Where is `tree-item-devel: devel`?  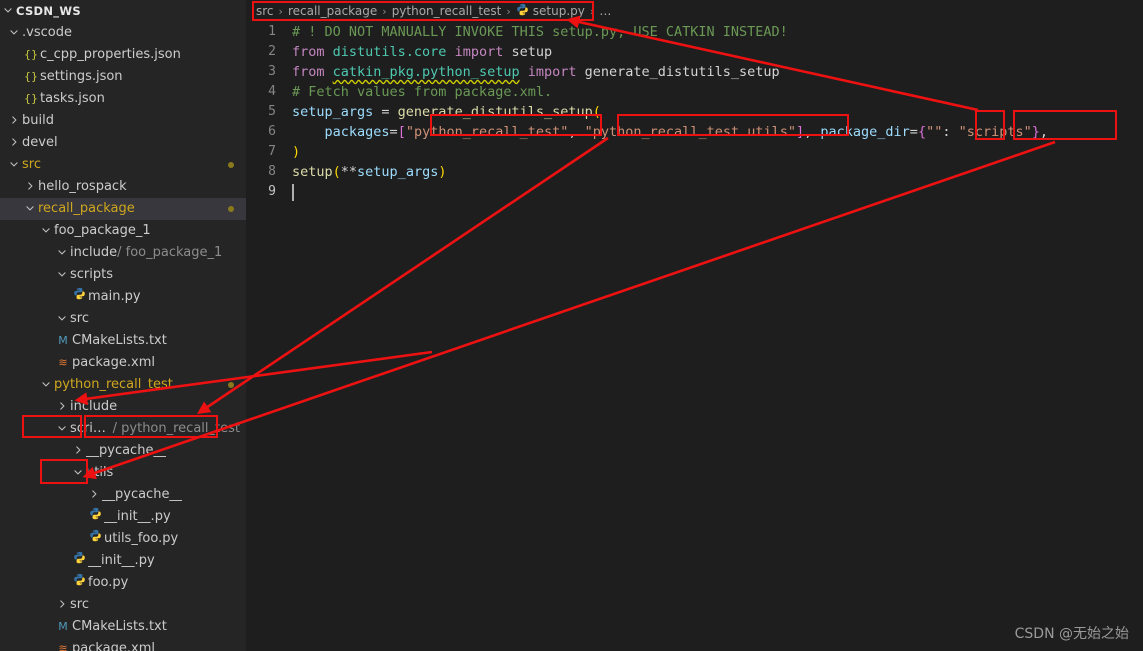
tree-item-devel: devel is located at coordinates (123, 143).